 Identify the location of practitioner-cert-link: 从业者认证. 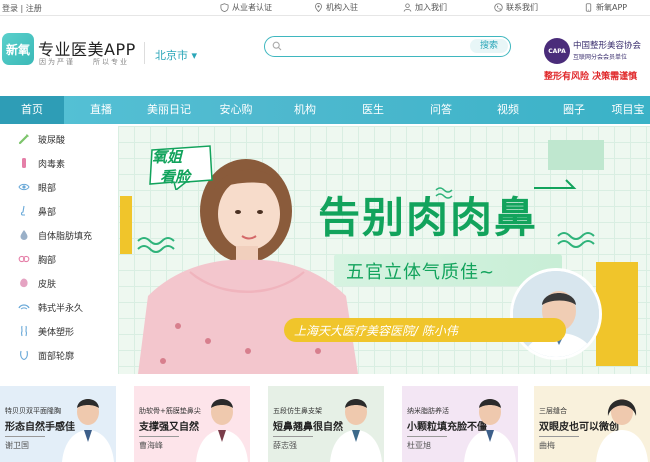
(246, 7).